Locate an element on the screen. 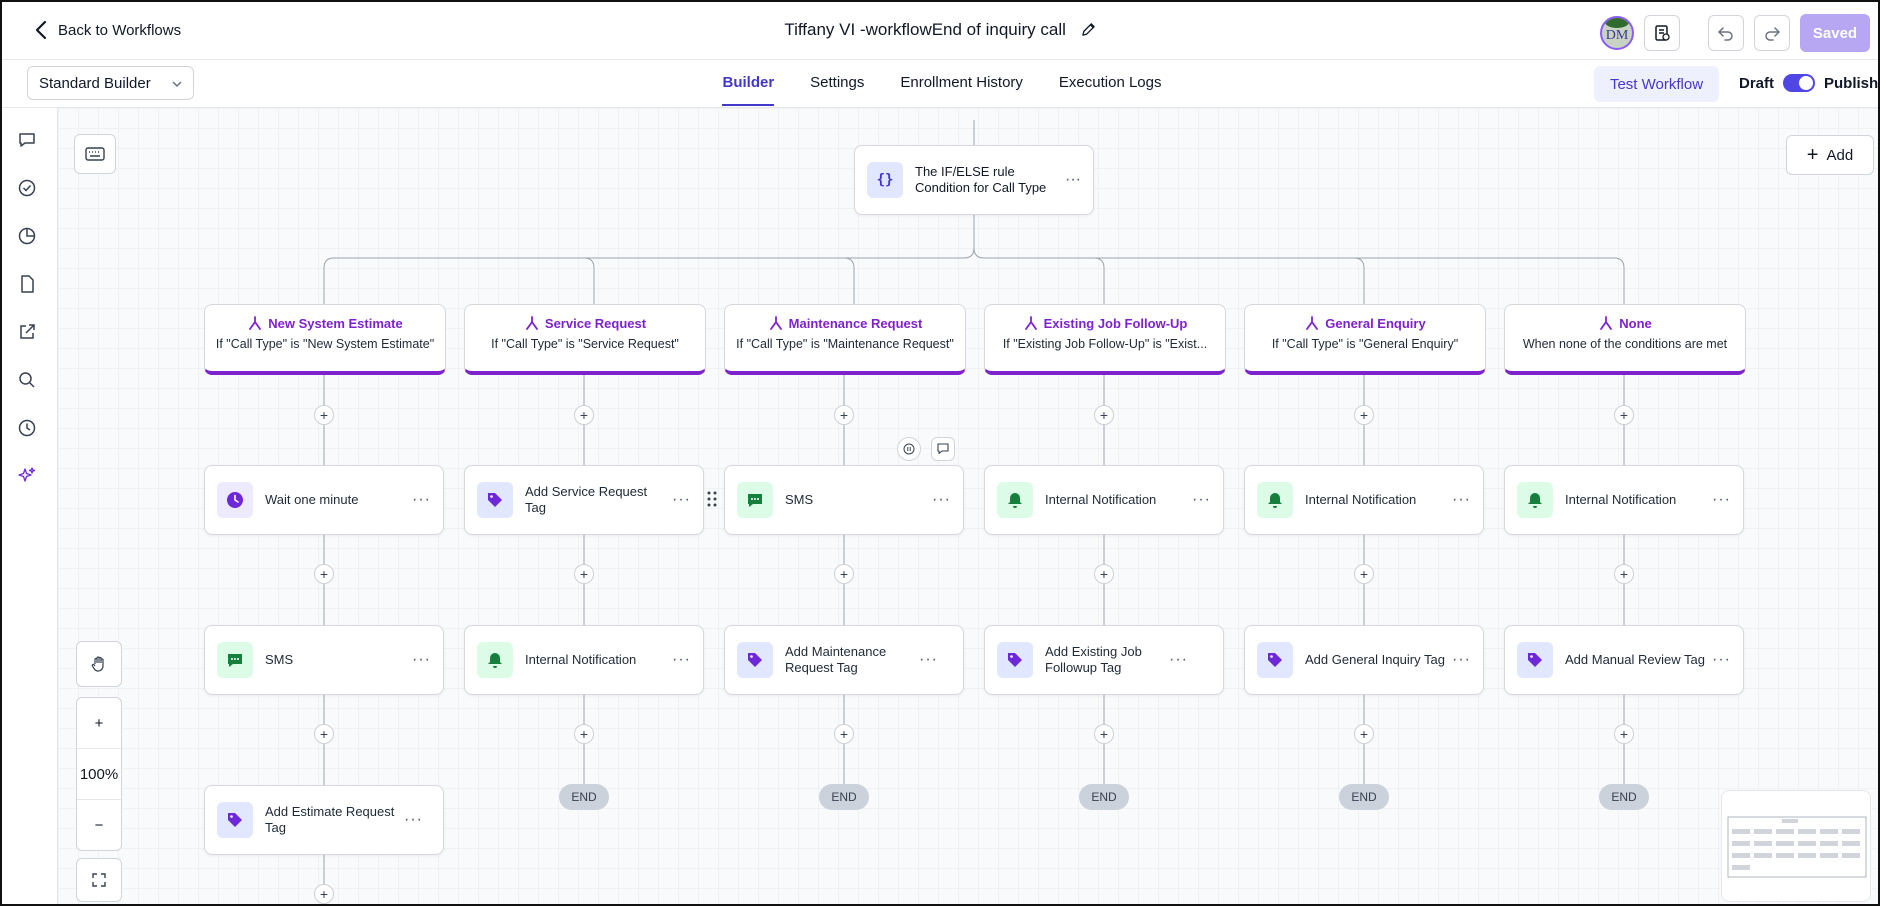 The image size is (1880, 906). pan-tool-button is located at coordinates (99, 664).